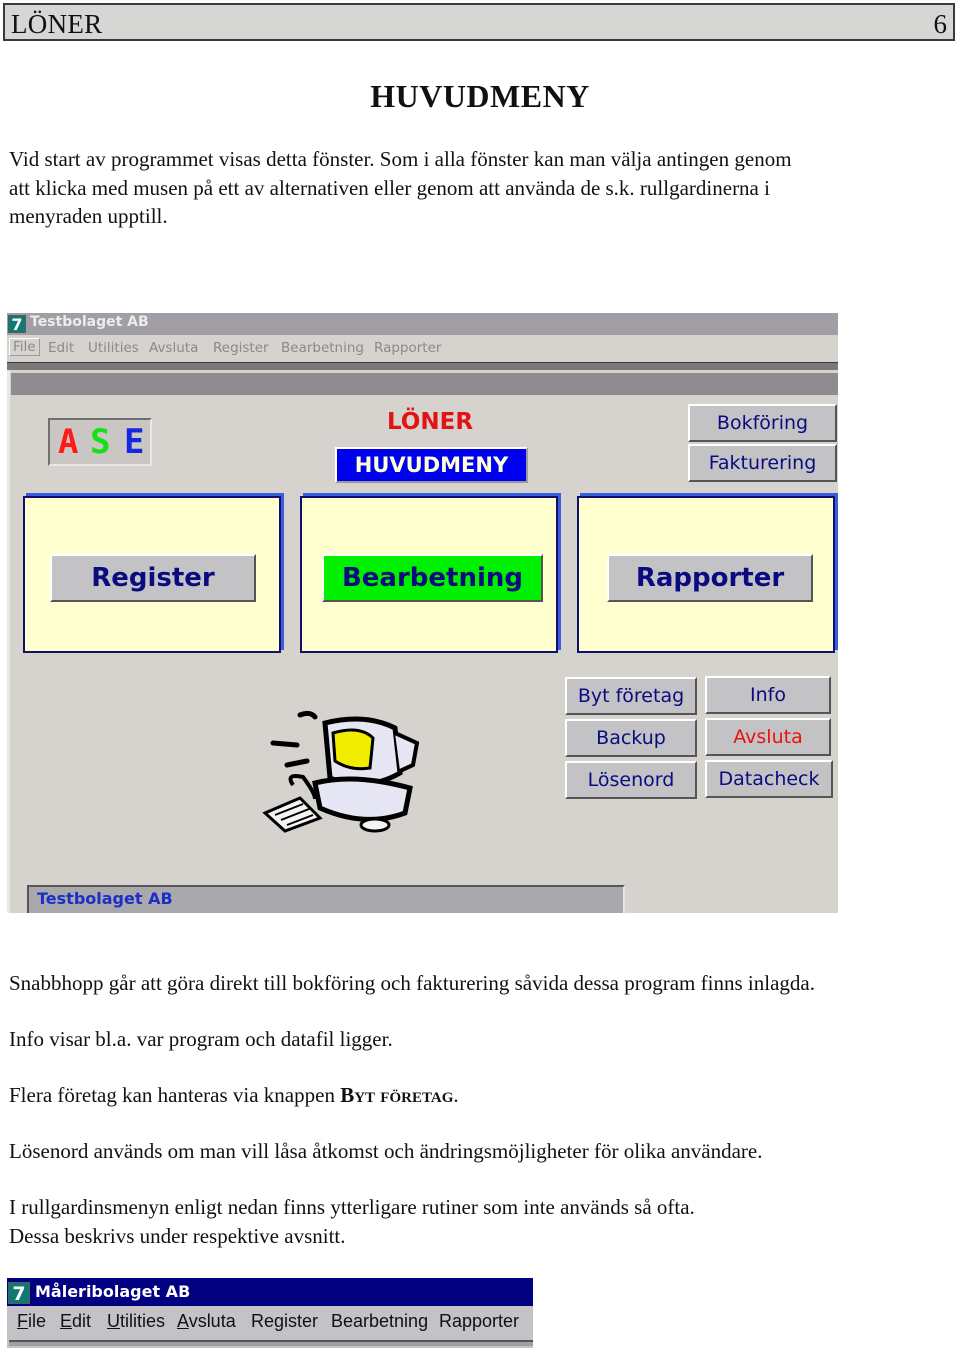 The image size is (960, 1348). I want to click on accelerator-key: E, so click(66, 1321).